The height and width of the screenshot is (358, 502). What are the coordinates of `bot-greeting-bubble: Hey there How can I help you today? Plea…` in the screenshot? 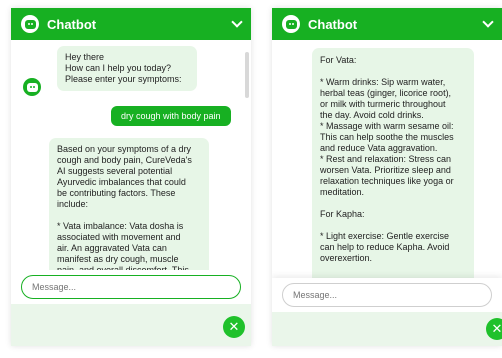 It's located at (127, 68).